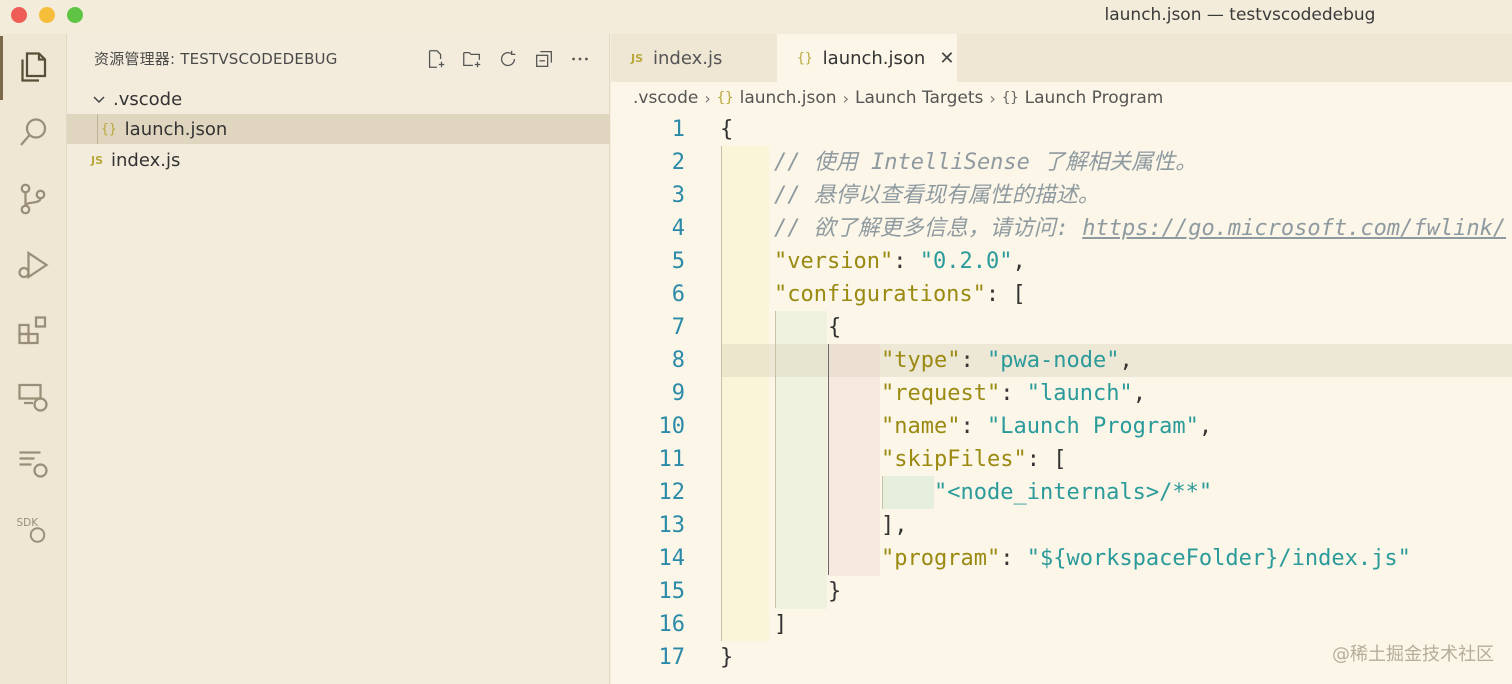 The height and width of the screenshot is (684, 1512). Describe the element at coordinates (756, 17) in the screenshot. I see `title-bar: launch.json — testvscodedebug` at that location.